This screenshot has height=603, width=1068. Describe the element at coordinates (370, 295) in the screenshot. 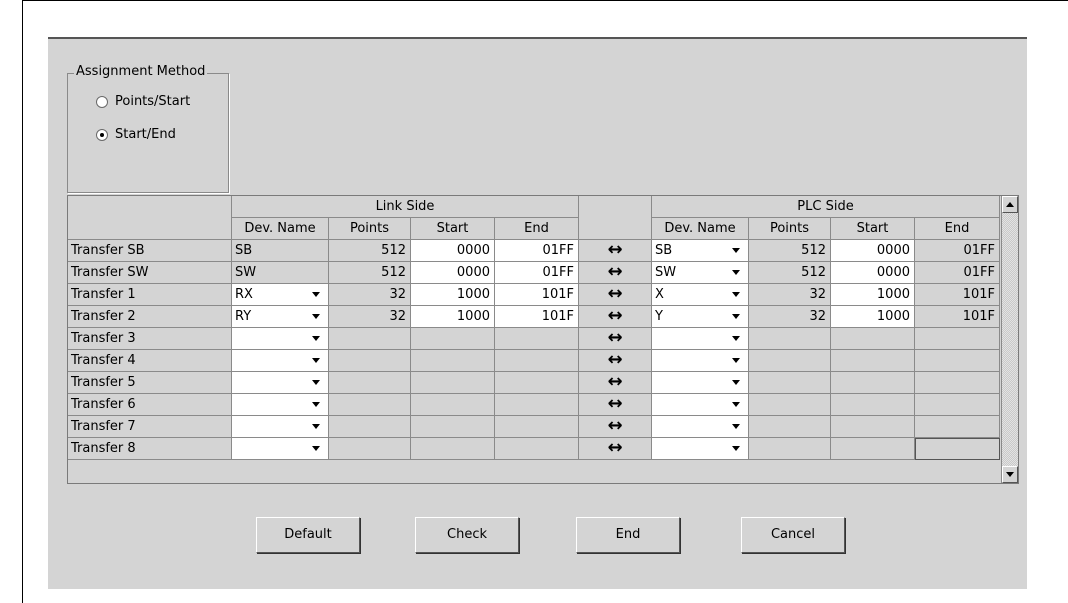

I see `link-points-cell: 32` at that location.